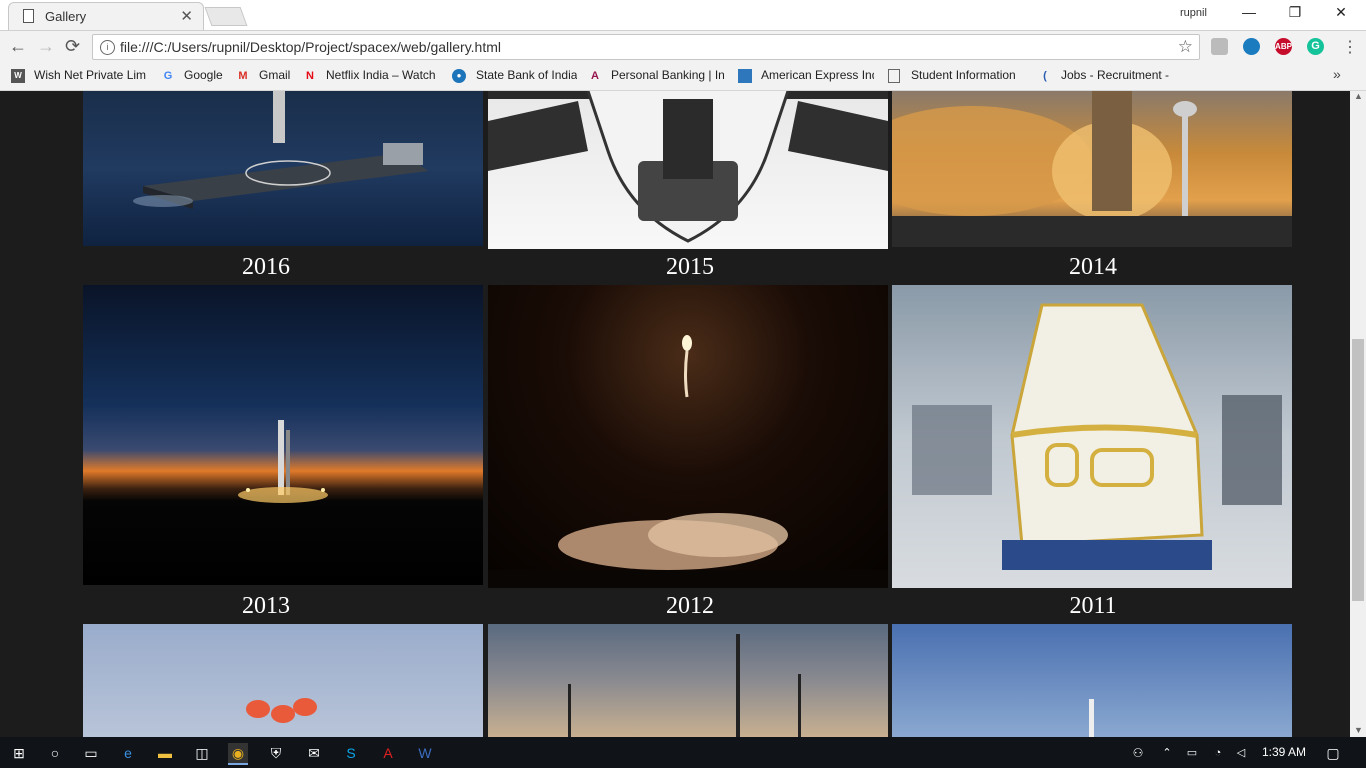  I want to click on info-icon: i, so click(107, 47).